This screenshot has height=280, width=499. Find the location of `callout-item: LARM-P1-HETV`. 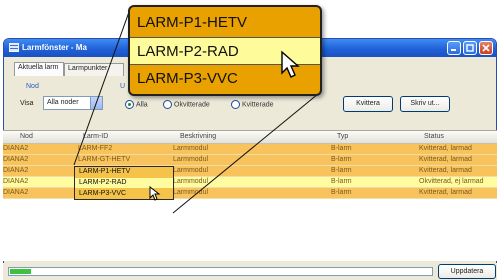

callout-item: LARM-P1-HETV is located at coordinates (192, 22).